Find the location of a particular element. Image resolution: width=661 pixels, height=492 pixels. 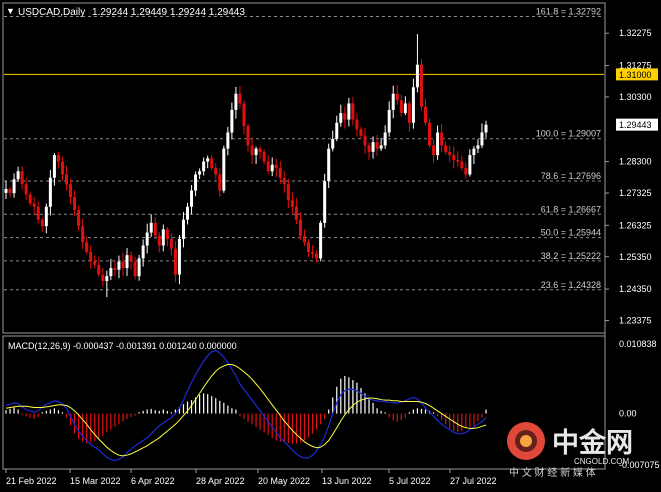

price-tick-label-0: 1.32275 is located at coordinates (635, 33).